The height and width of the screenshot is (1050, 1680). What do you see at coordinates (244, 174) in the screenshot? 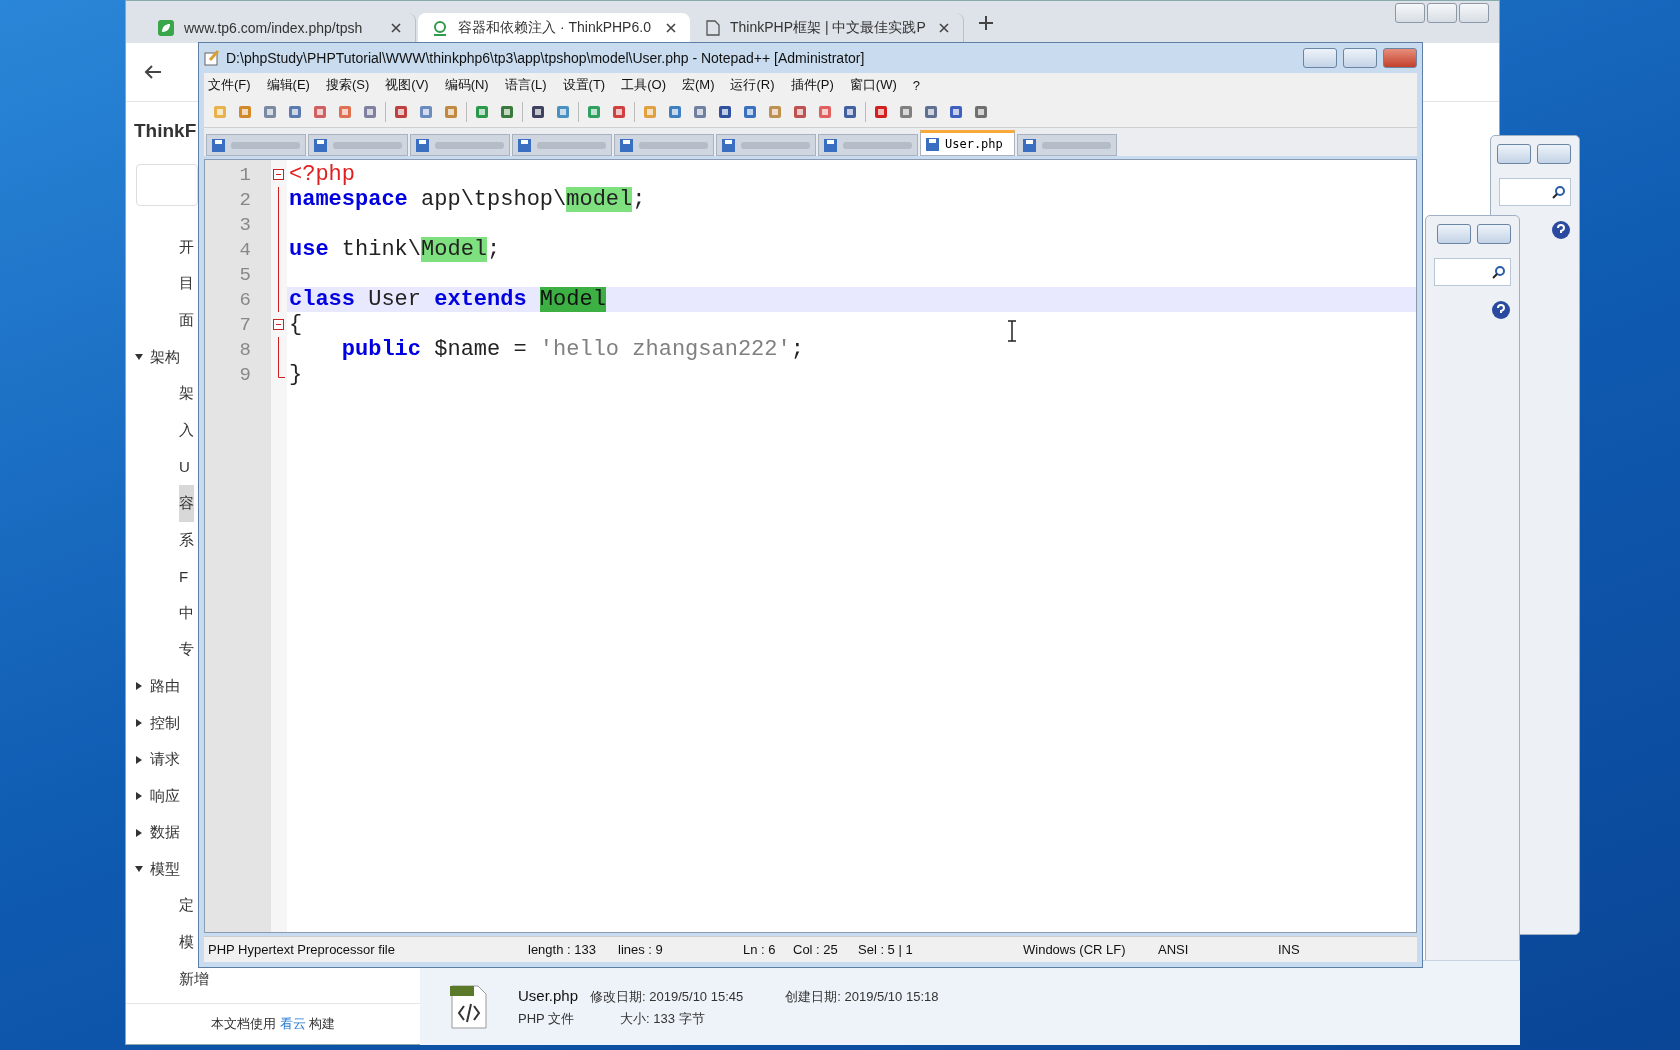
I see `line-number: 1` at bounding box center [244, 174].